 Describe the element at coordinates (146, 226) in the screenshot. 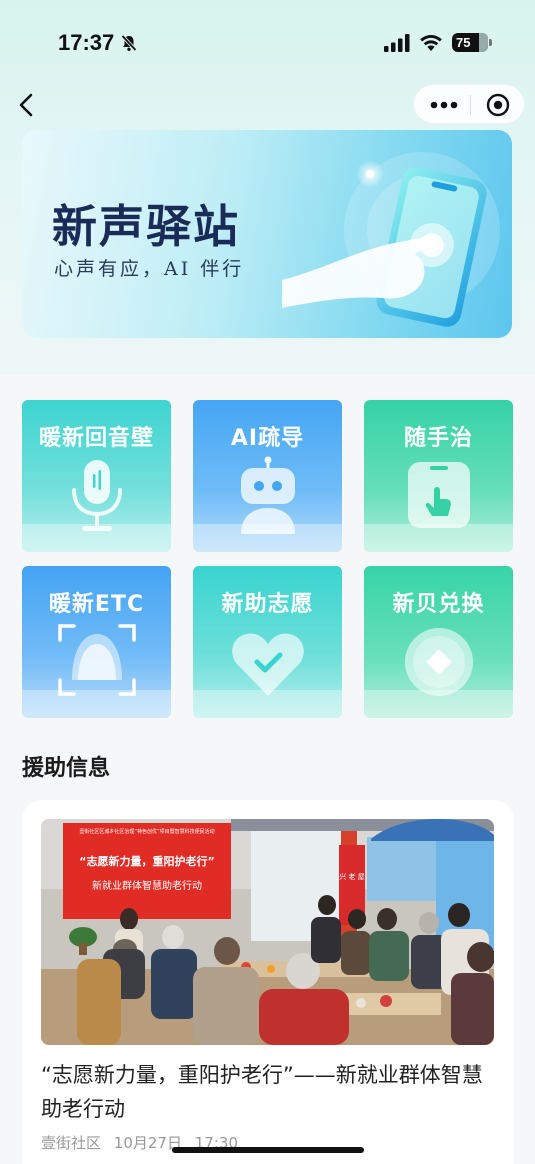

I see `banner-title: 新声驿站` at that location.